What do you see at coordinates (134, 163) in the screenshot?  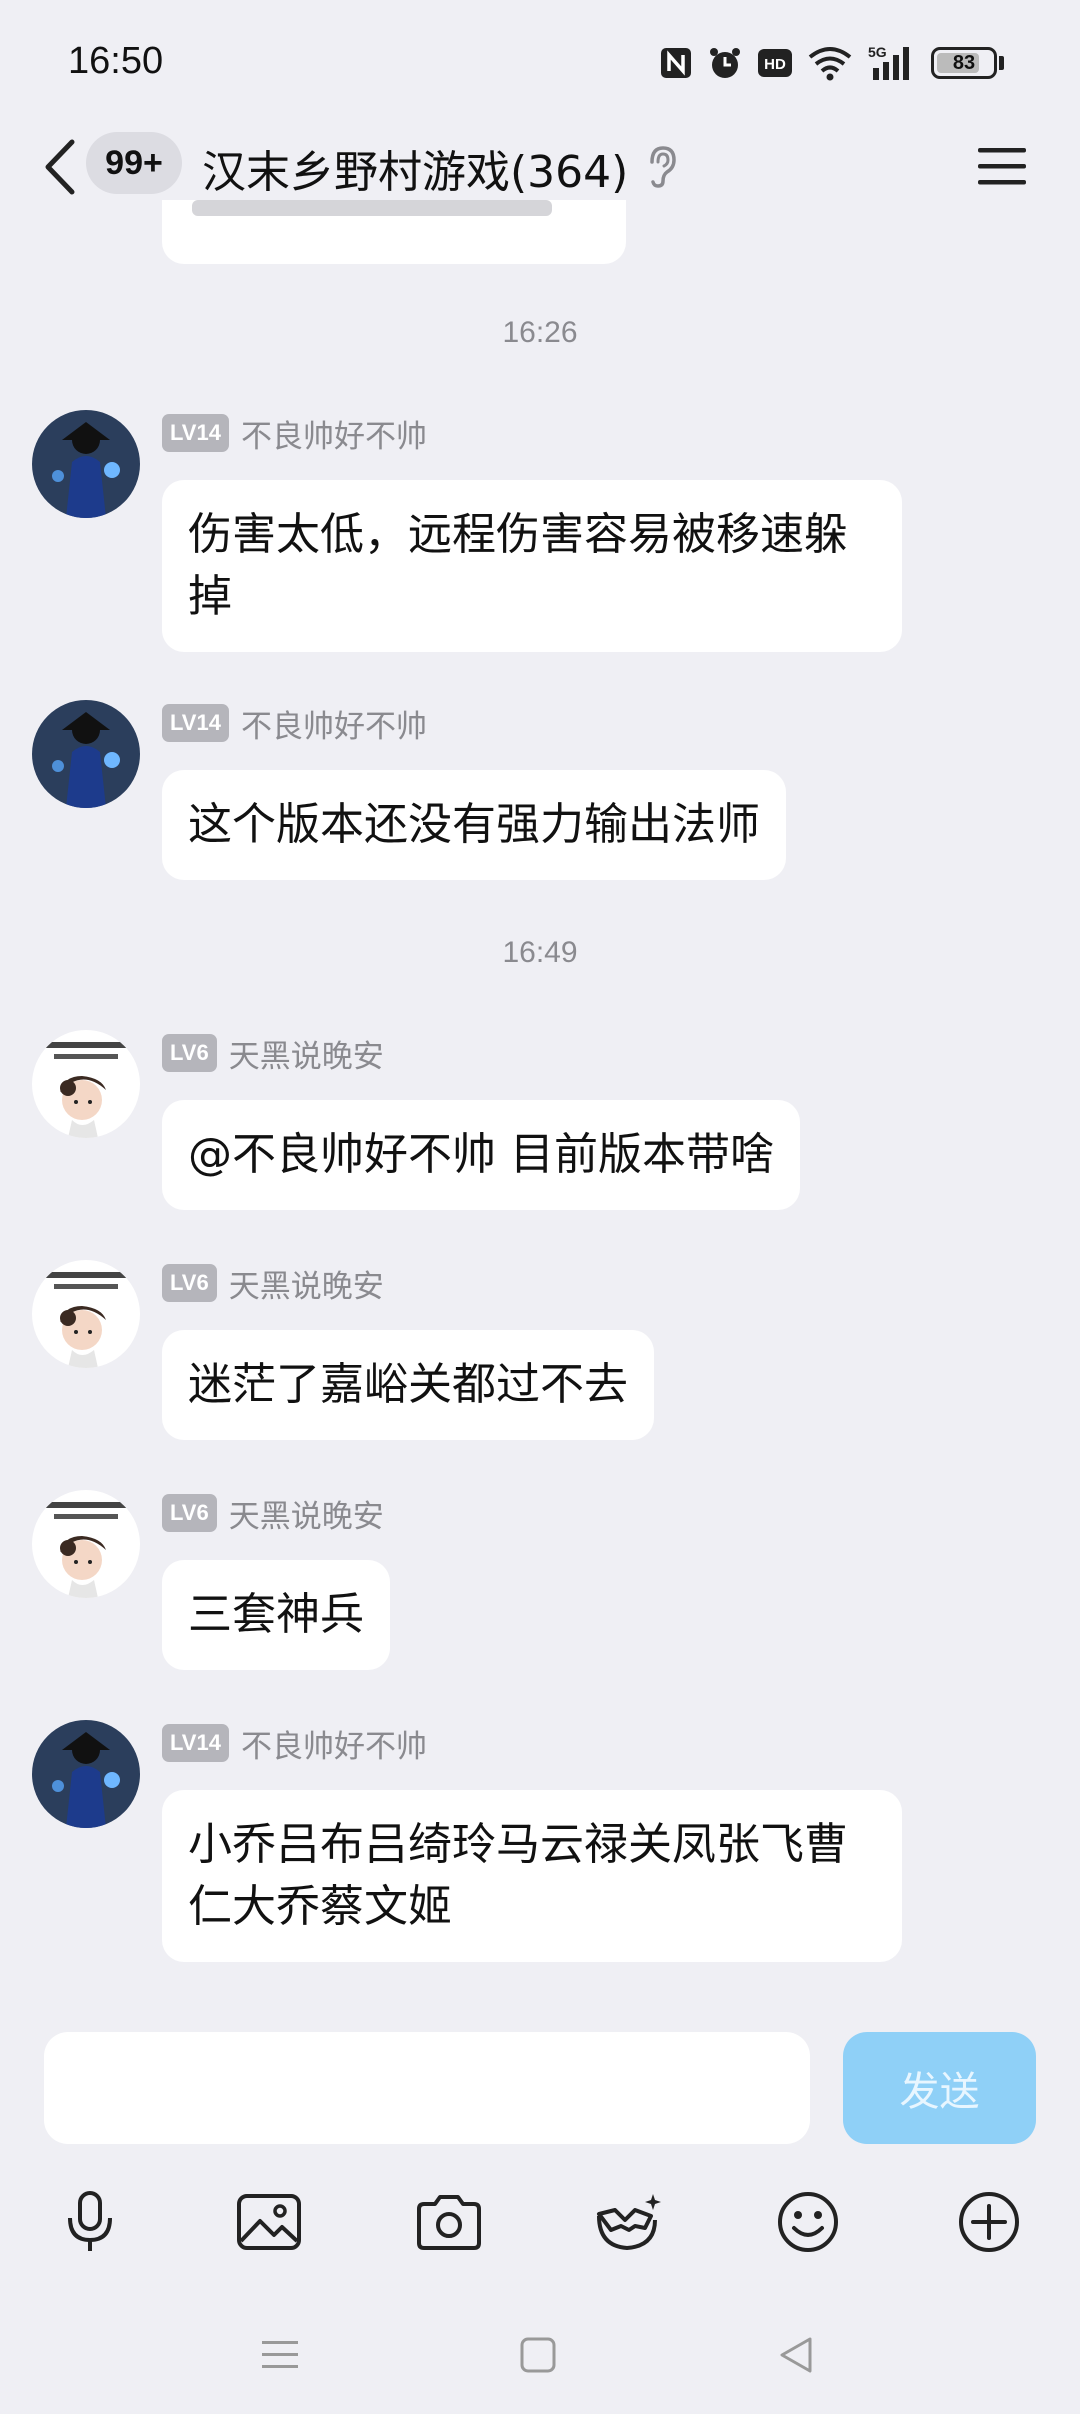 I see `unread-count-badge: 99+` at bounding box center [134, 163].